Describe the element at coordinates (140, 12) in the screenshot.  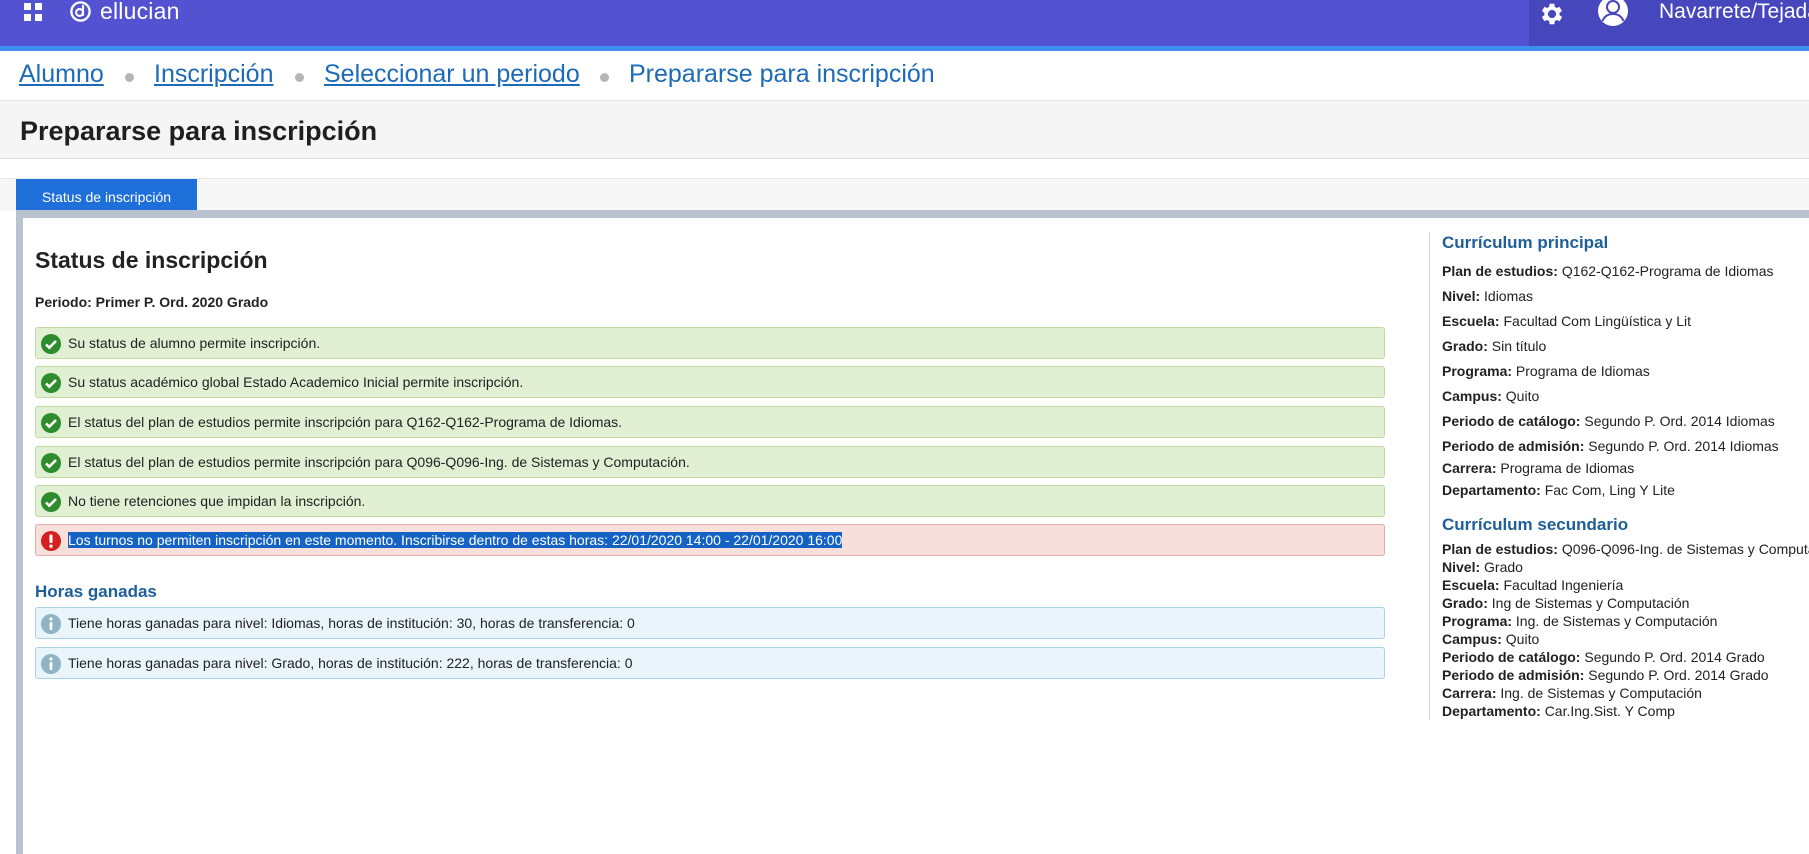
I see `logo-text: ellucian` at that location.